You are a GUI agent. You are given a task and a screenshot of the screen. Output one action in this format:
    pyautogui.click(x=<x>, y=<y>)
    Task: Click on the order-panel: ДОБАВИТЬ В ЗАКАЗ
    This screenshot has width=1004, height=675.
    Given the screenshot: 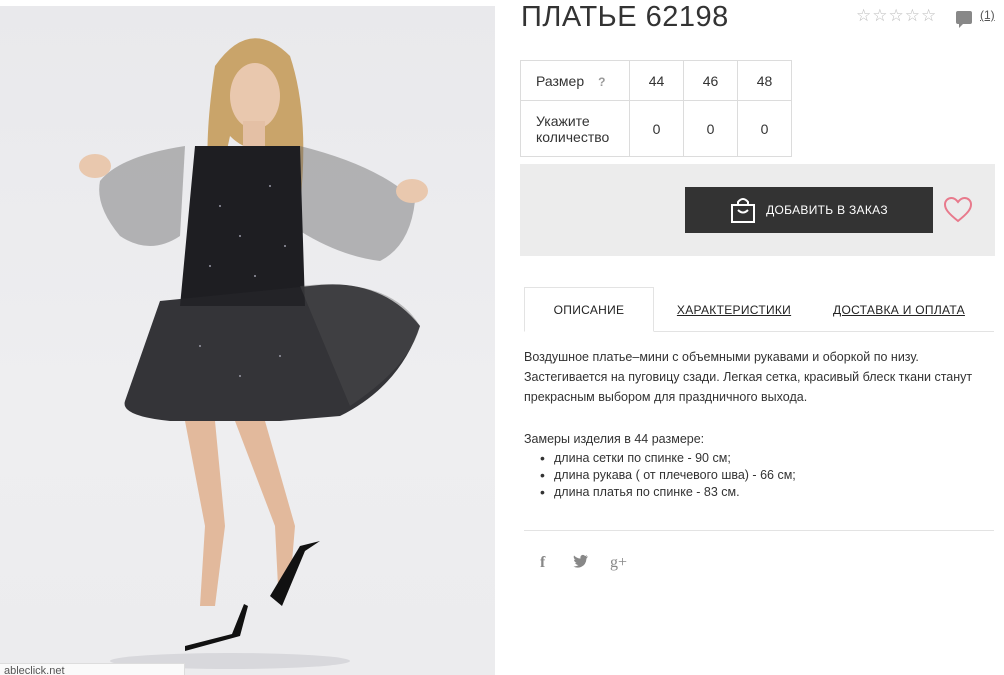 What is the action you would take?
    pyautogui.click(x=757, y=210)
    